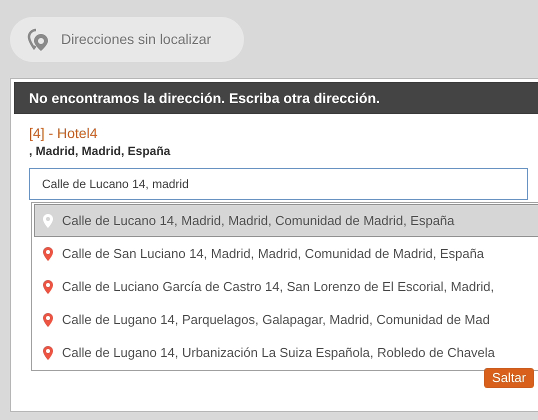 This screenshot has height=420, width=538. Describe the element at coordinates (286, 319) in the screenshot. I see `suggestion-item: Calle de Lugano 14, Parquelagos, Galapagar, Madrid, Comunidad de Mad` at that location.